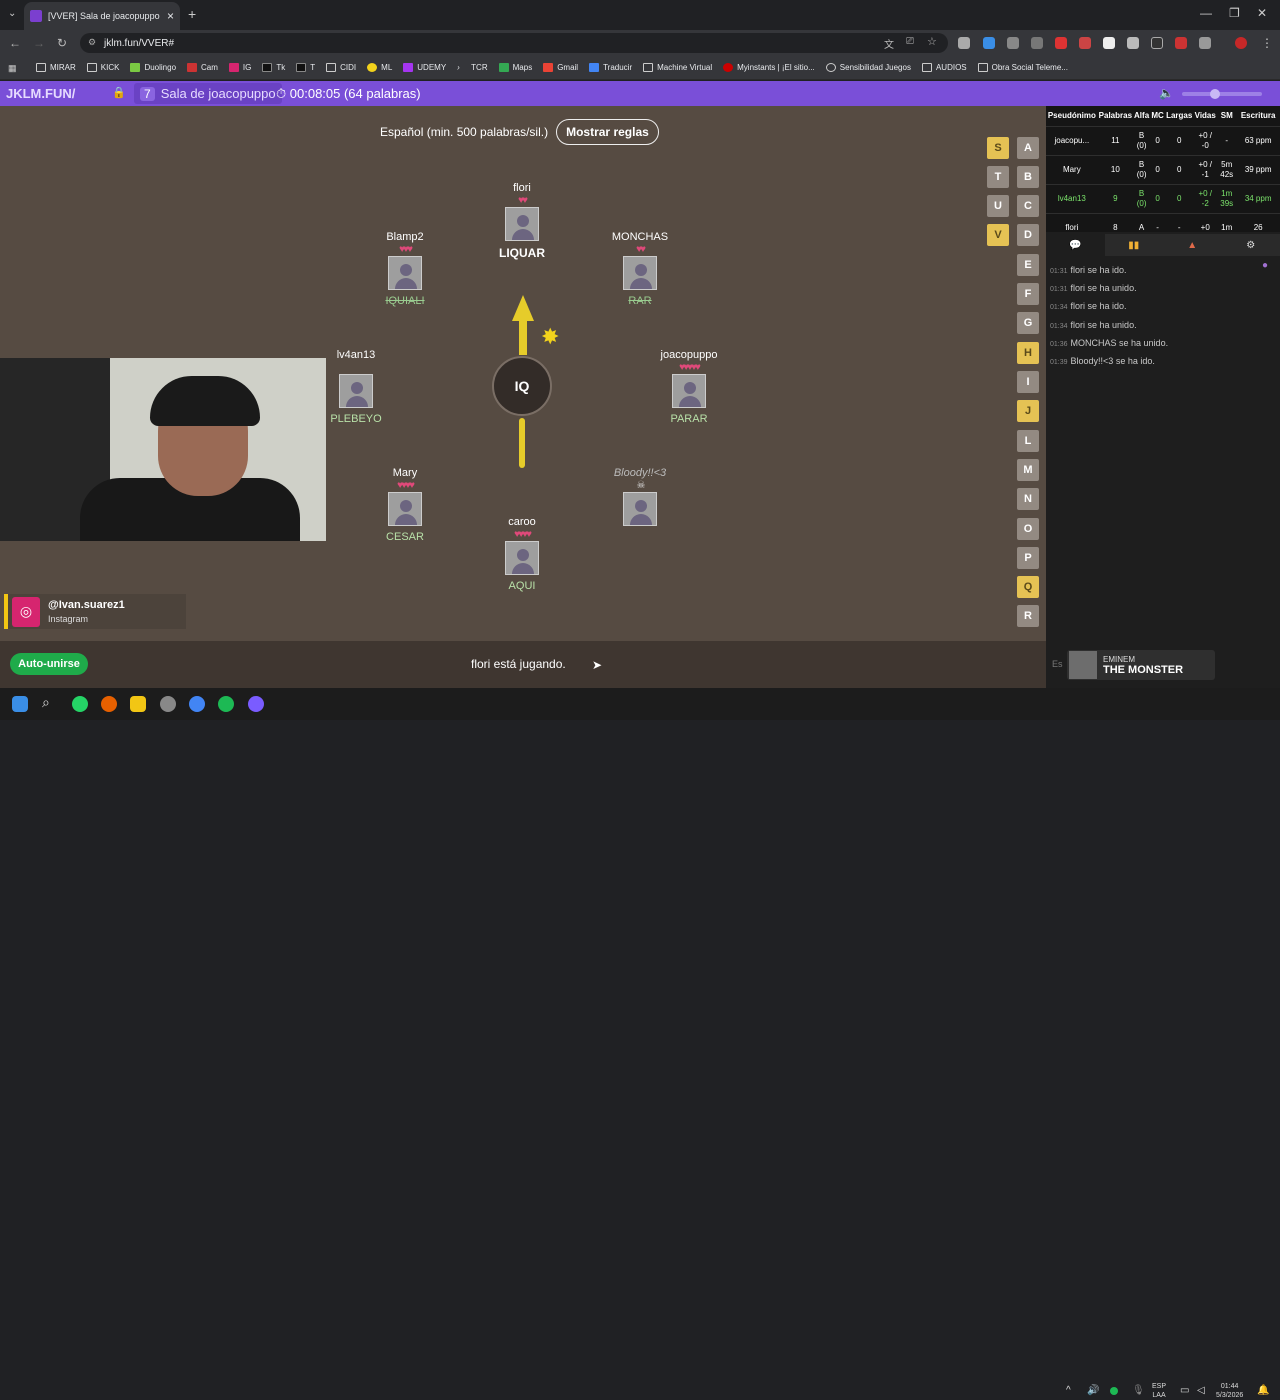 The image size is (1280, 1400). Describe the element at coordinates (998, 235) in the screenshot. I see `letter-tile: V` at that location.